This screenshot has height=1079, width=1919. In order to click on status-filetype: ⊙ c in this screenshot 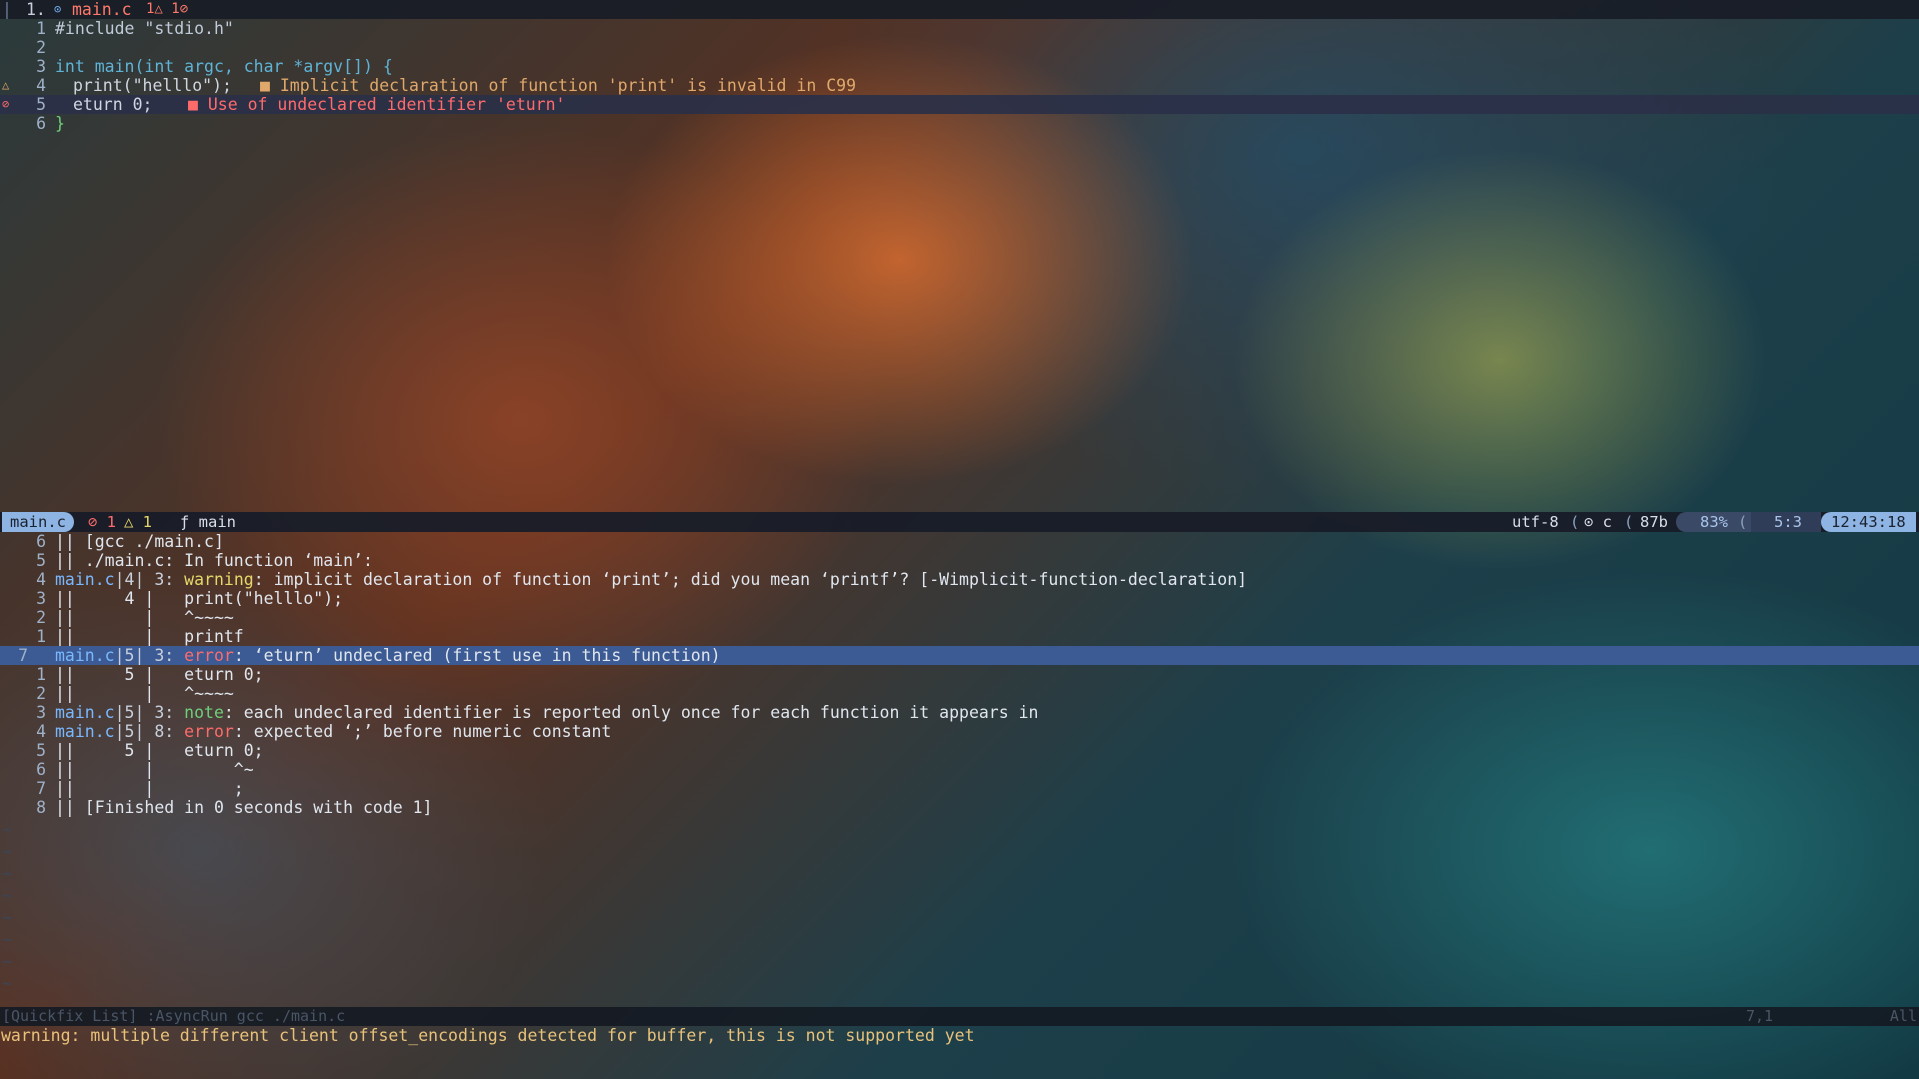, I will do `click(1598, 522)`.